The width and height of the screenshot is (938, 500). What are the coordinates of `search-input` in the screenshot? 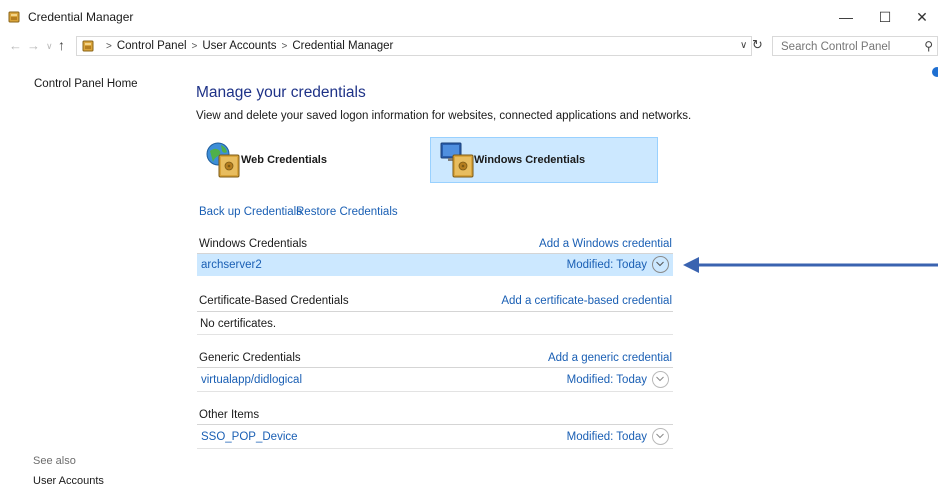 It's located at (846, 47).